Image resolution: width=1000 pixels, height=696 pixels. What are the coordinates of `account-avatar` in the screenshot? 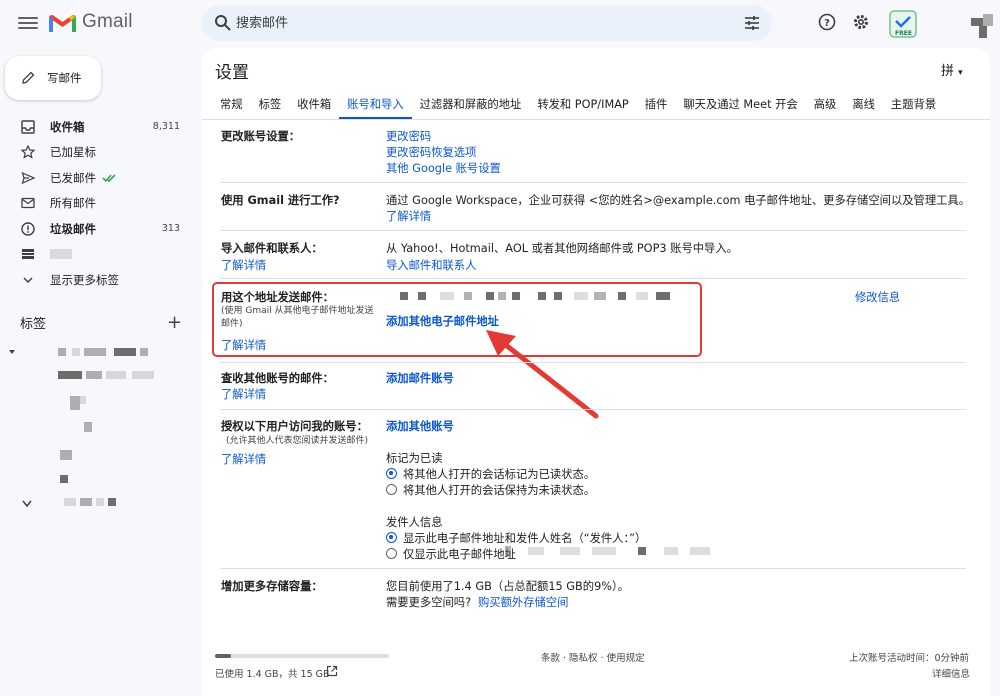 It's located at (982, 26).